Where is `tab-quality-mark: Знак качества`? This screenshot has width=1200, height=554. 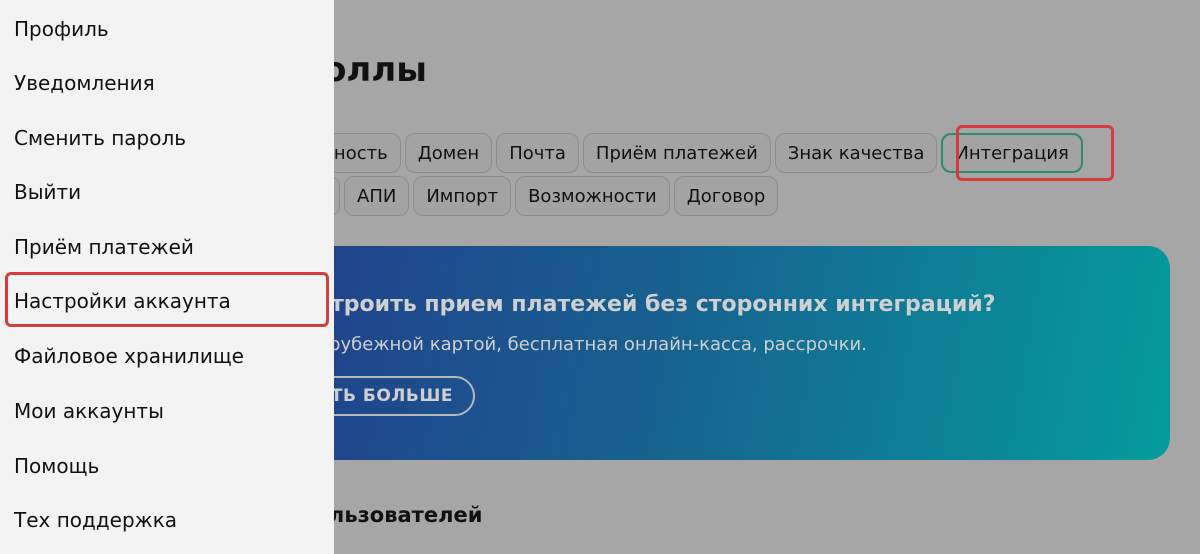
tab-quality-mark: Знак качества is located at coordinates (856, 153).